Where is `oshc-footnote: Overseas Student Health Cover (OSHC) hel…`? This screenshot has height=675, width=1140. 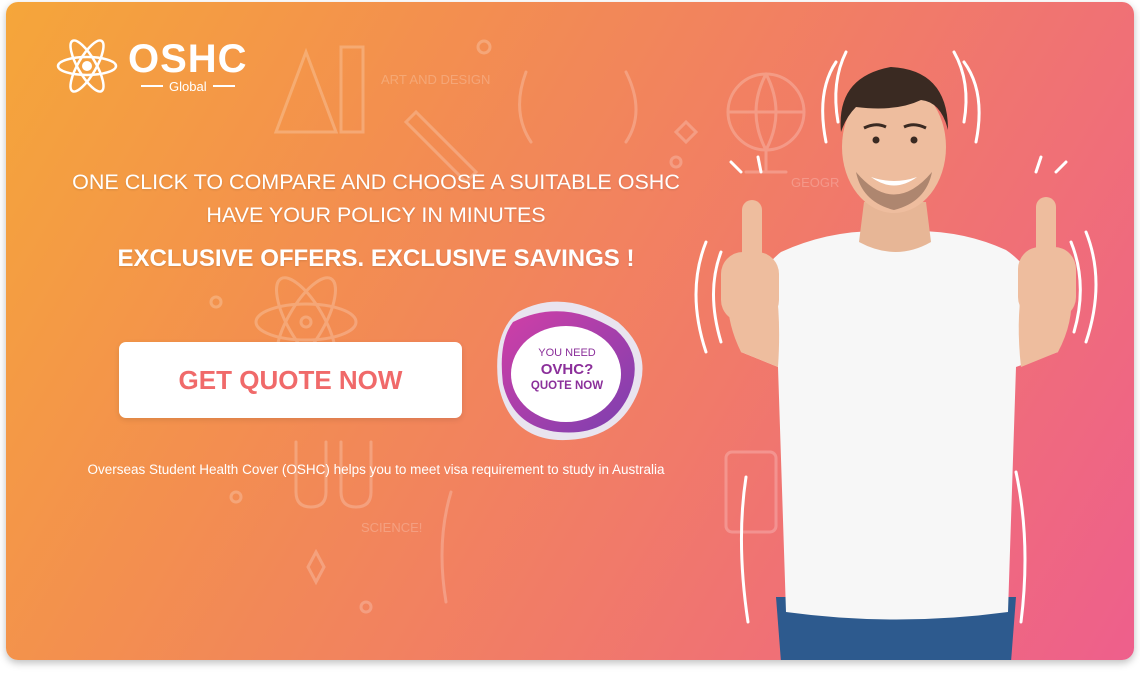
oshc-footnote: Overseas Student Health Cover (OSHC) hel… is located at coordinates (376, 469).